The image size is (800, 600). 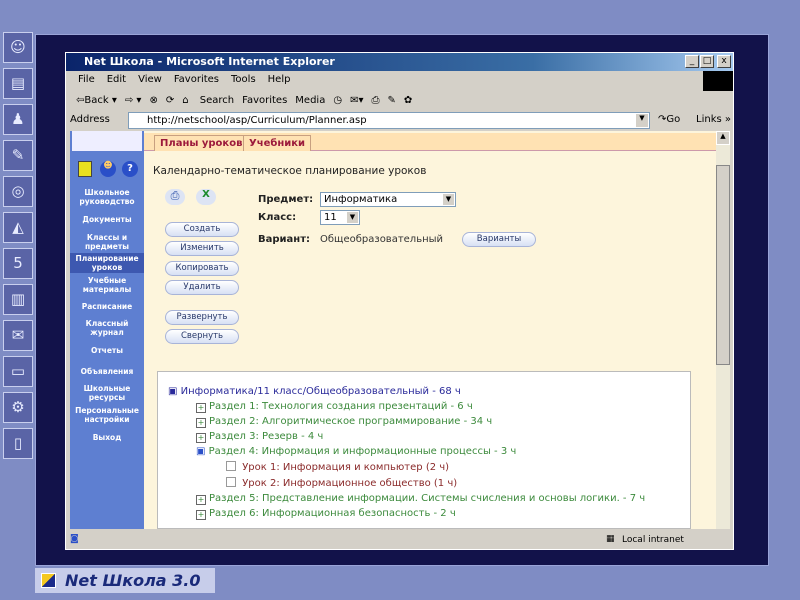 What do you see at coordinates (107, 141) in the screenshot?
I see `logo` at bounding box center [107, 141].